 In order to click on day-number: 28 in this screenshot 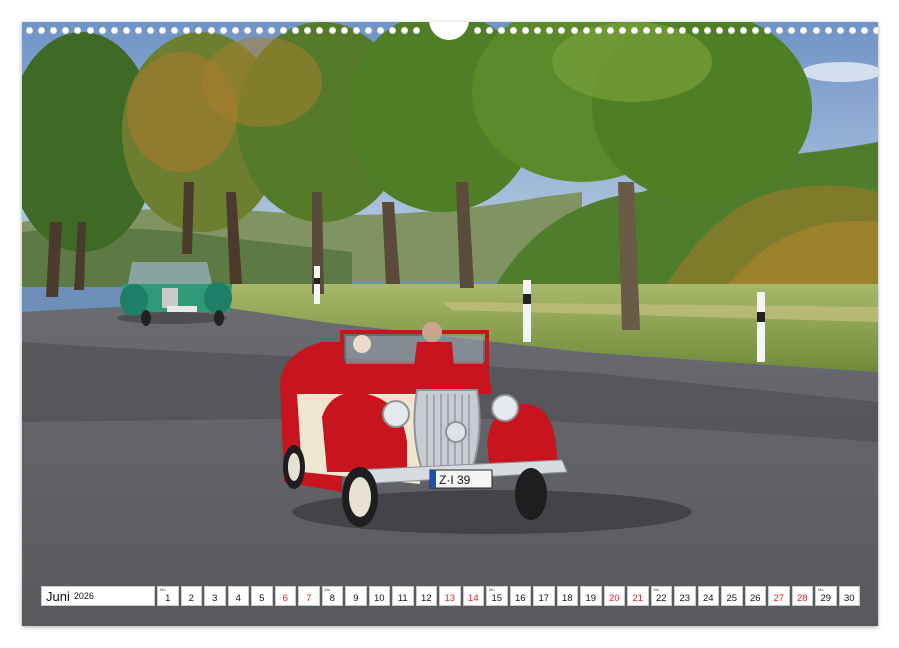, I will do `click(803, 598)`.